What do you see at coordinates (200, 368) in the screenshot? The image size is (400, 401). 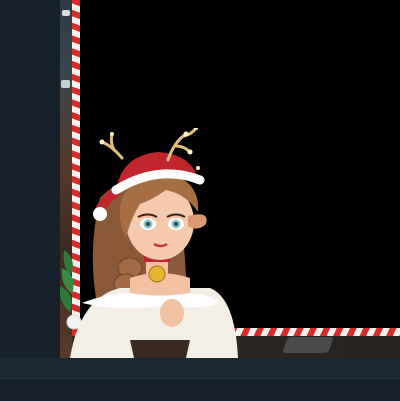 I see `stream-info-bar` at bounding box center [200, 368].